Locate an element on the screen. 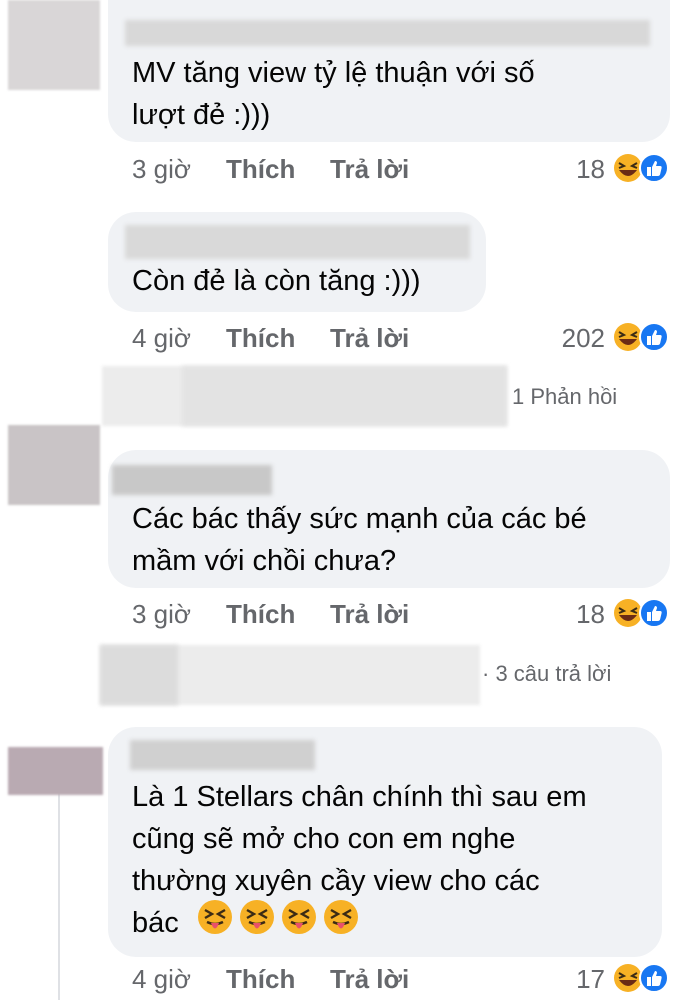 The height and width of the screenshot is (1000, 696). comment-text: Còn đẻ là còn tăng :))) is located at coordinates (276, 281).